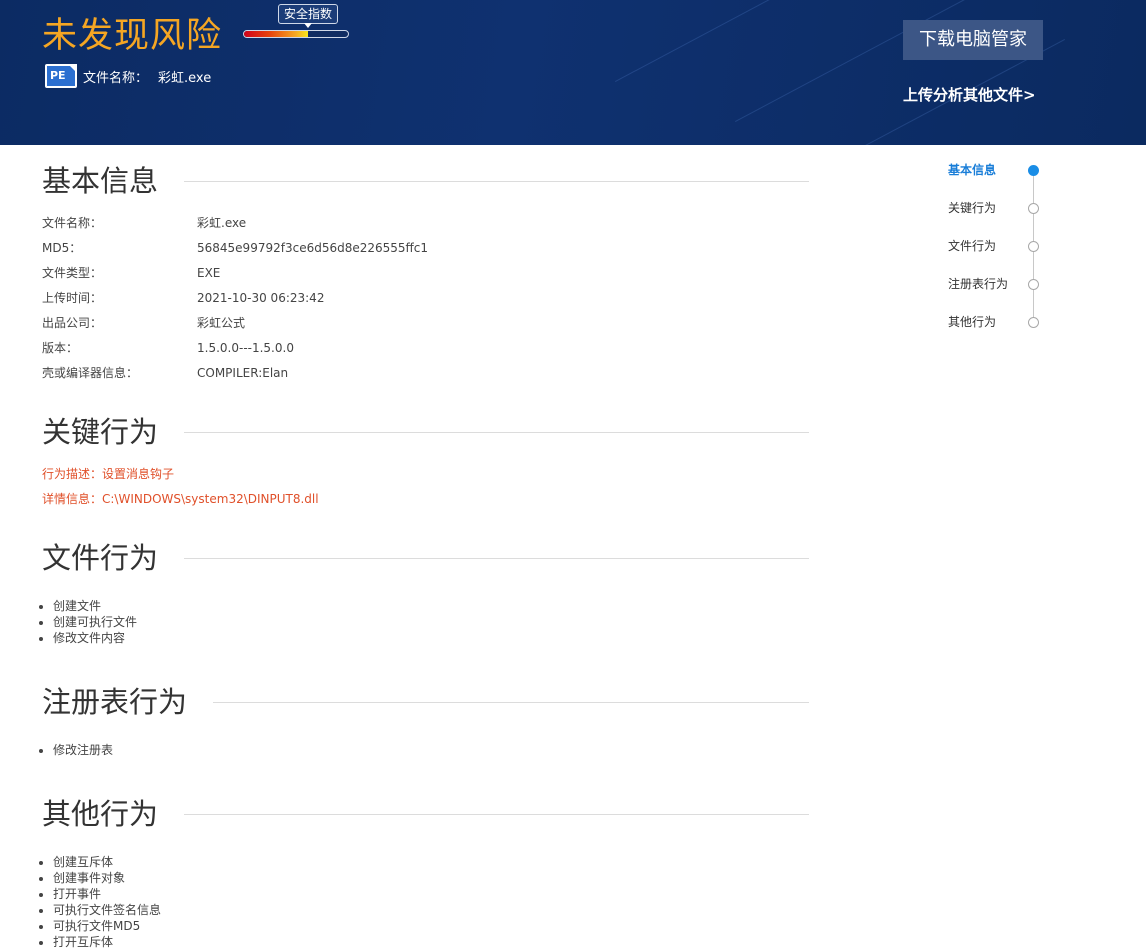 Image resolution: width=1146 pixels, height=952 pixels. Describe the element at coordinates (72, 223) in the screenshot. I see `info-key: 文件名称：` at that location.